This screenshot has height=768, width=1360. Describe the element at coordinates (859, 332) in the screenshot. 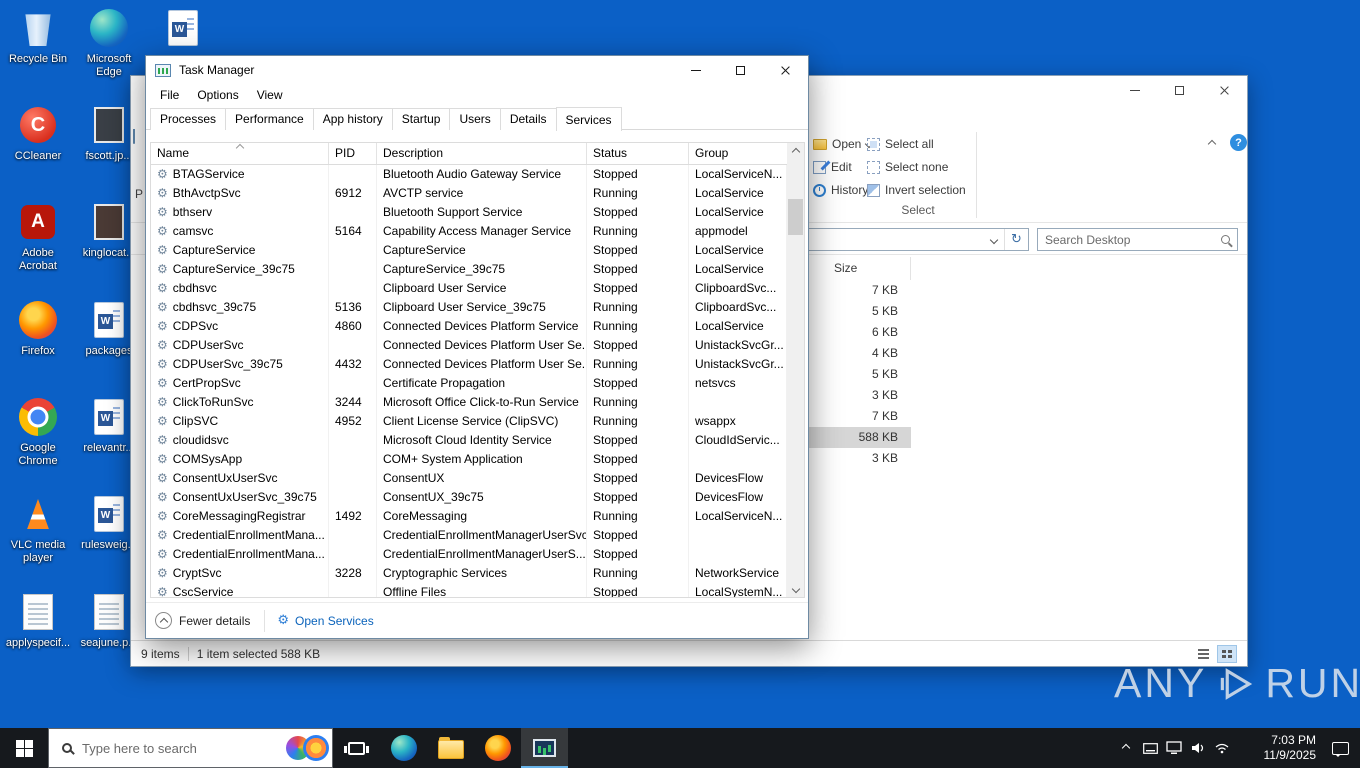

I see `file-row: 6 KB` at that location.